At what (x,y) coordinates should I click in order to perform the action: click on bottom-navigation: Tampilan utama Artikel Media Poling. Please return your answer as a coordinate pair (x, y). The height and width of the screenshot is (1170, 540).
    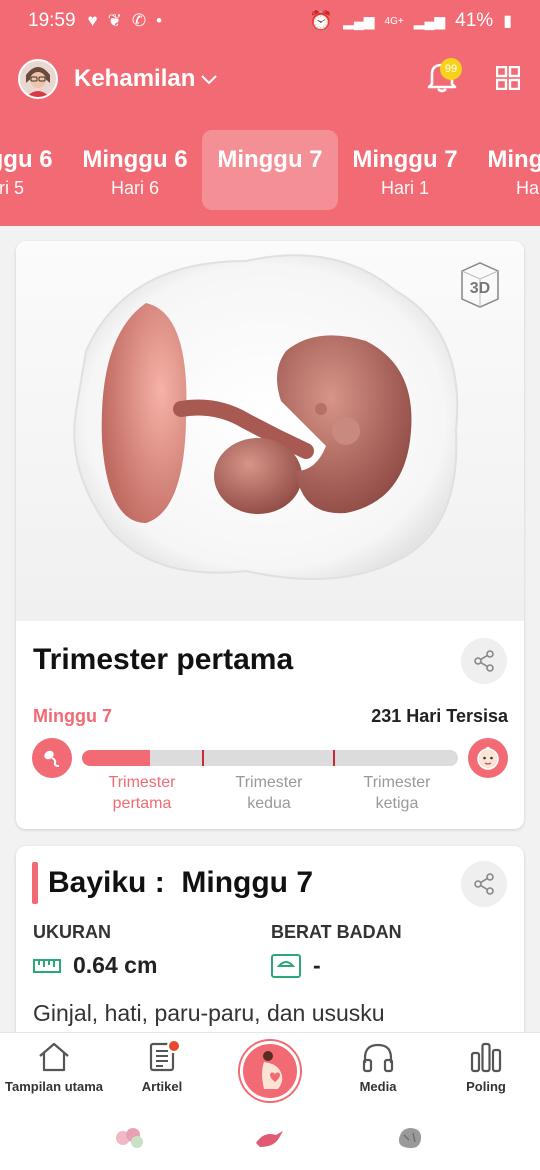
    Looking at the image, I should click on (270, 1101).